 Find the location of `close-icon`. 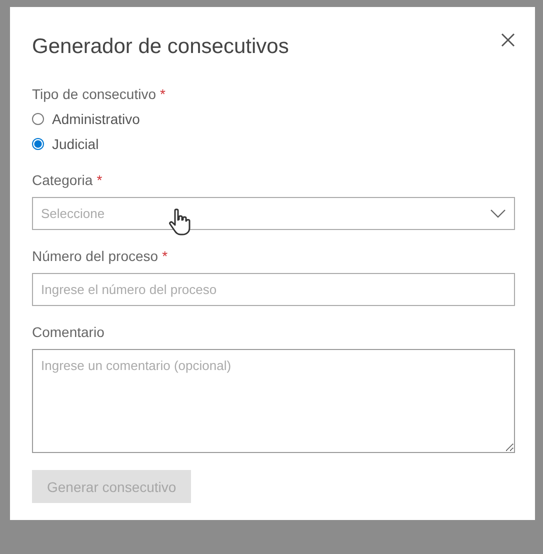

close-icon is located at coordinates (508, 40).